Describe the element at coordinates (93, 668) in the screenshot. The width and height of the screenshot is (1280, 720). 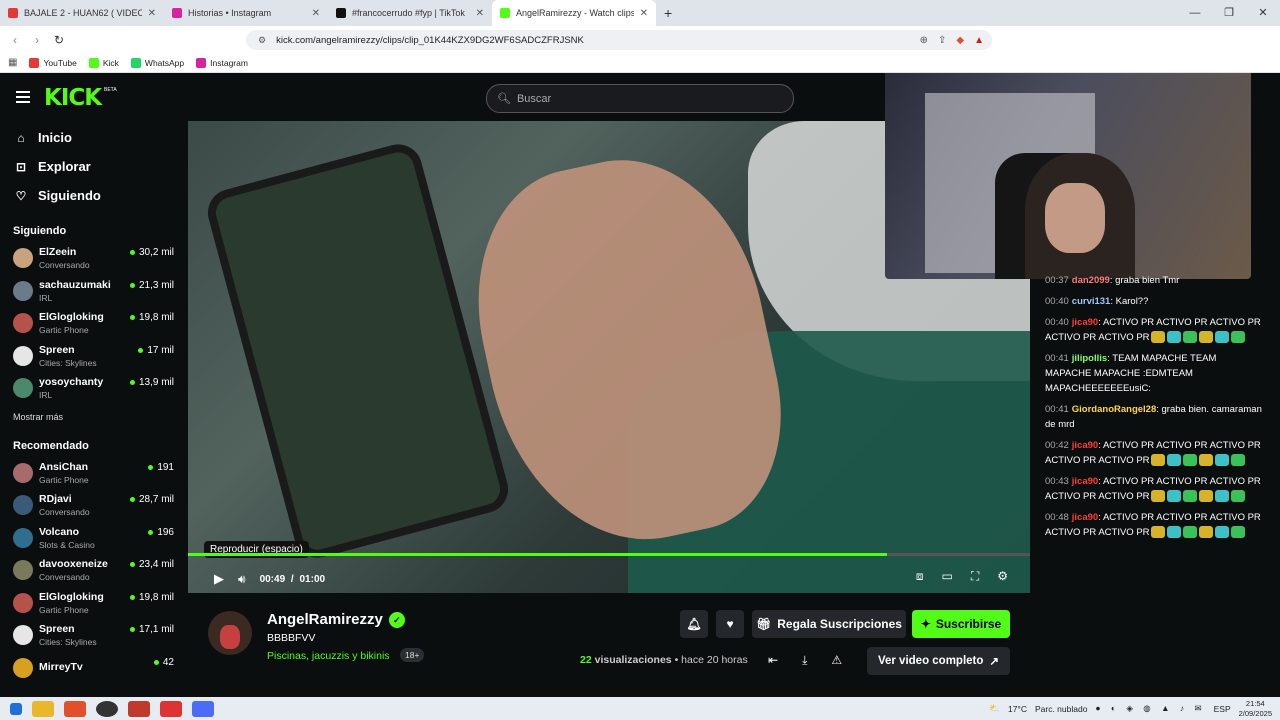
I see `channel-item: MirreyTv 42` at that location.